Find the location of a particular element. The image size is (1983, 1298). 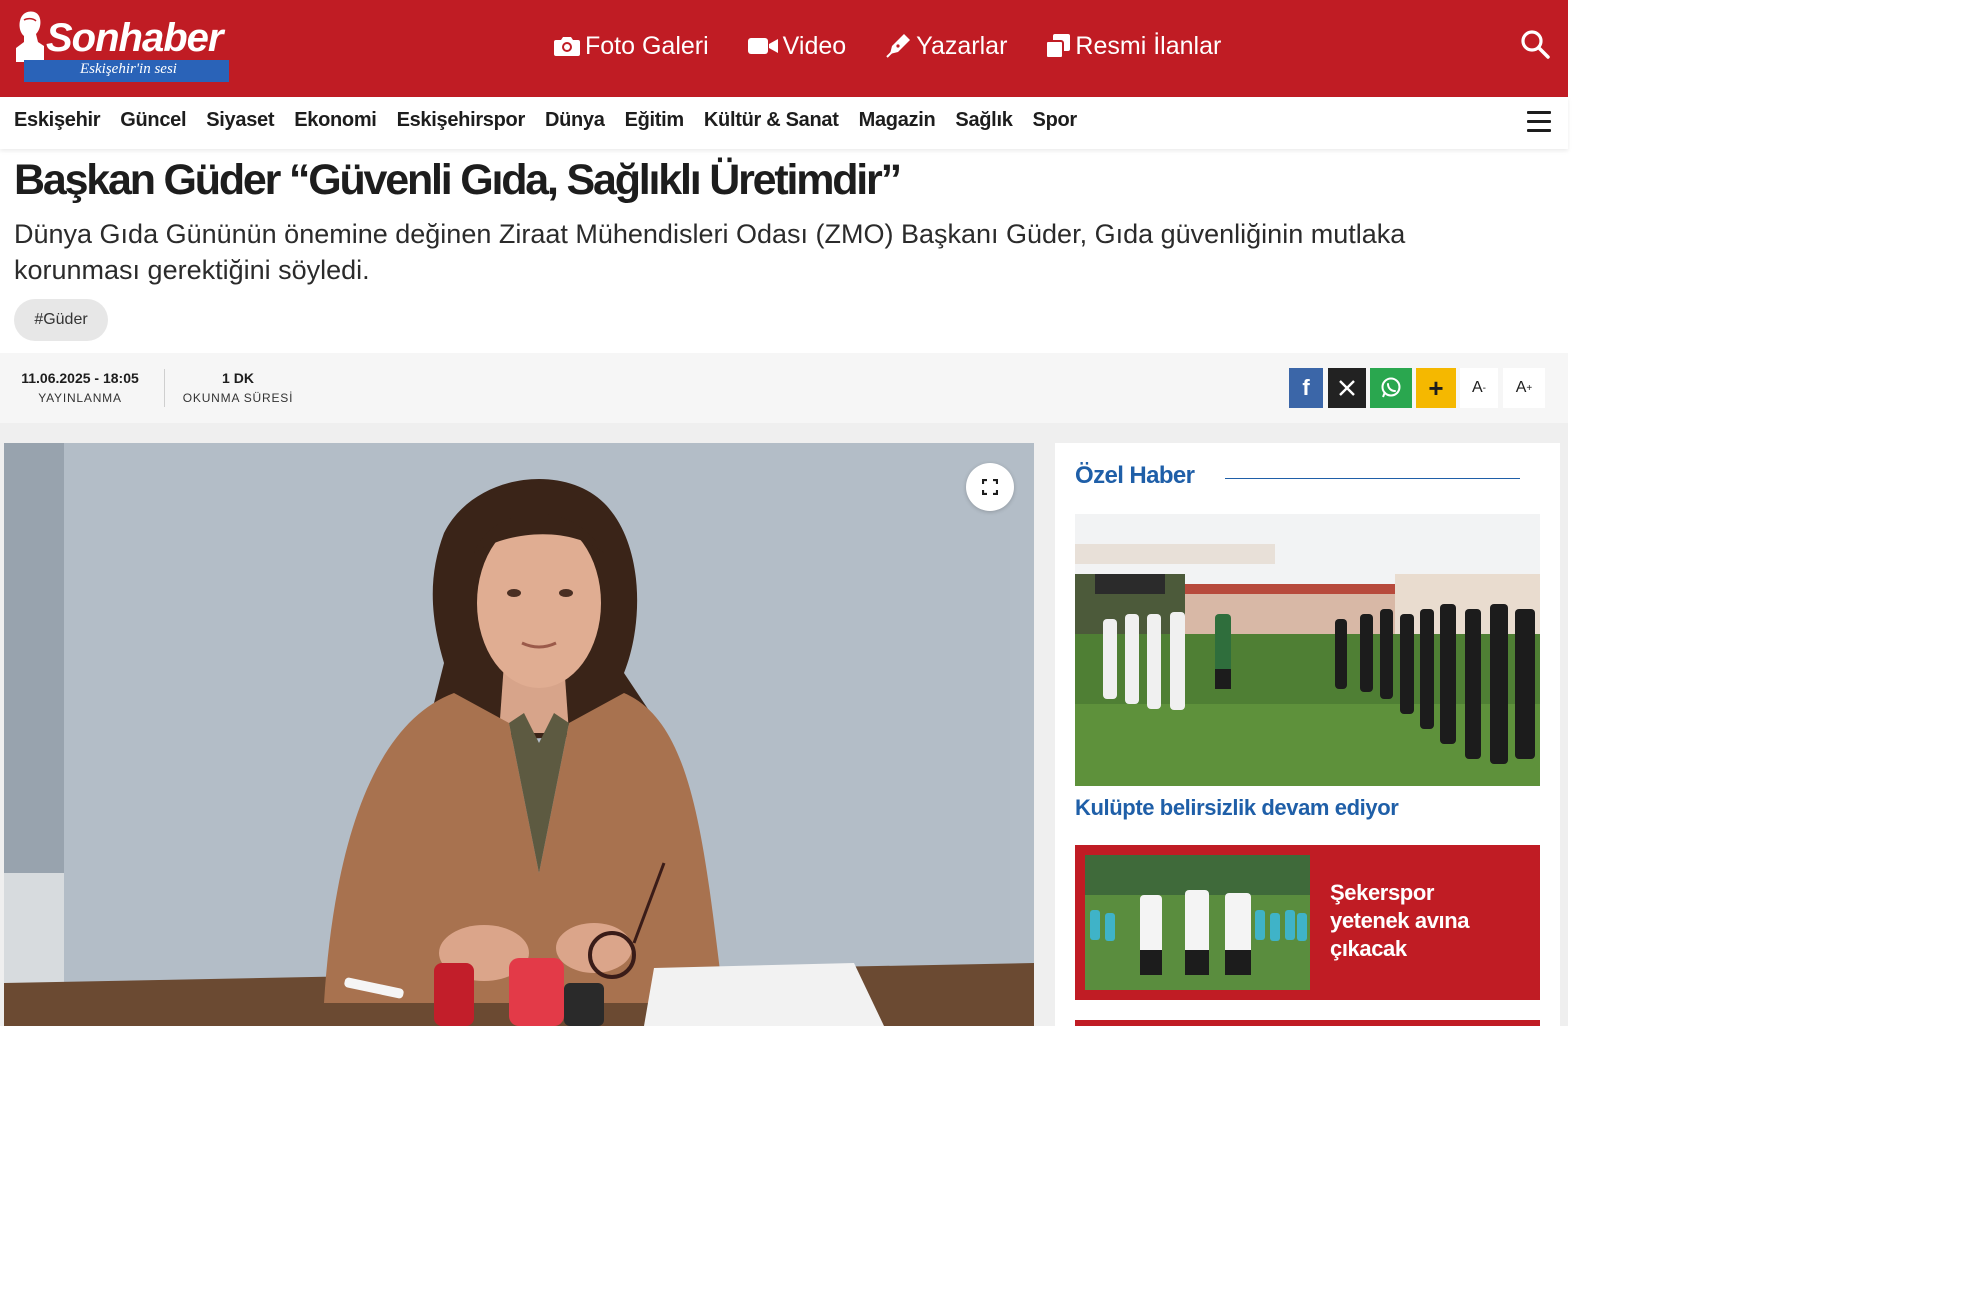

nav-foto-galeri-label: Foto Galeri is located at coordinates (647, 45).